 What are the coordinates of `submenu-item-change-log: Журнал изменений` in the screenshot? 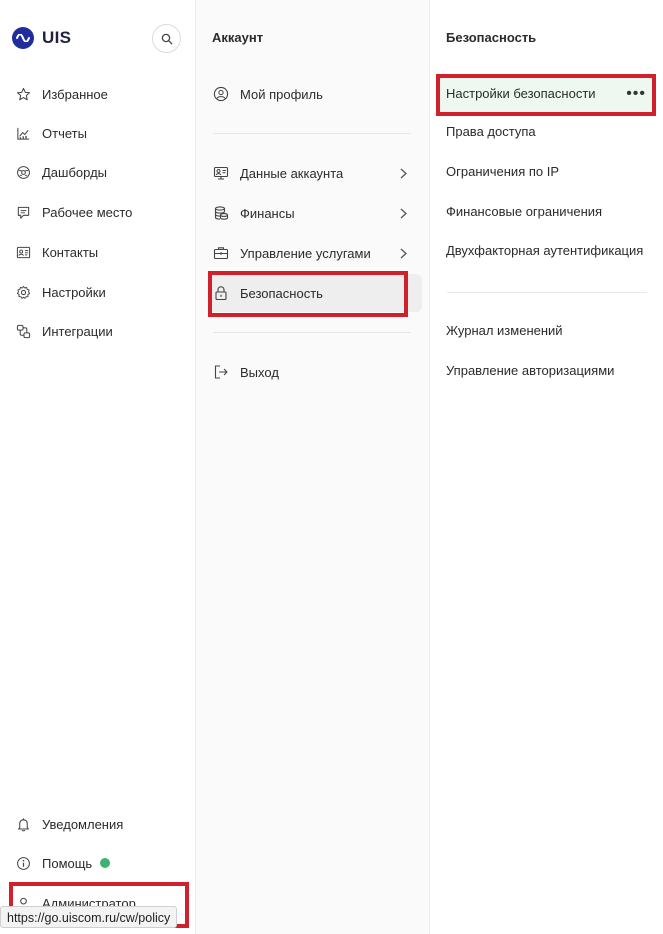 It's located at (504, 331).